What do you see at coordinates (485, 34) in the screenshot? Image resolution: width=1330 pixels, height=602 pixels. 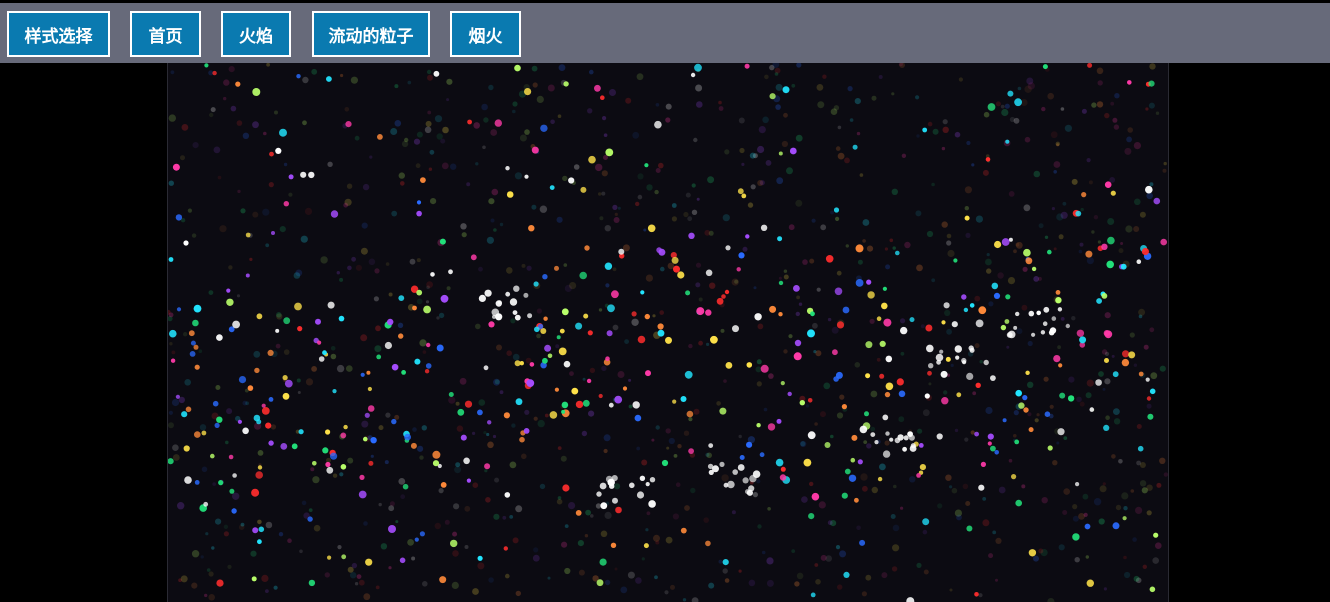 I see `fireworks-button: 烟火` at bounding box center [485, 34].